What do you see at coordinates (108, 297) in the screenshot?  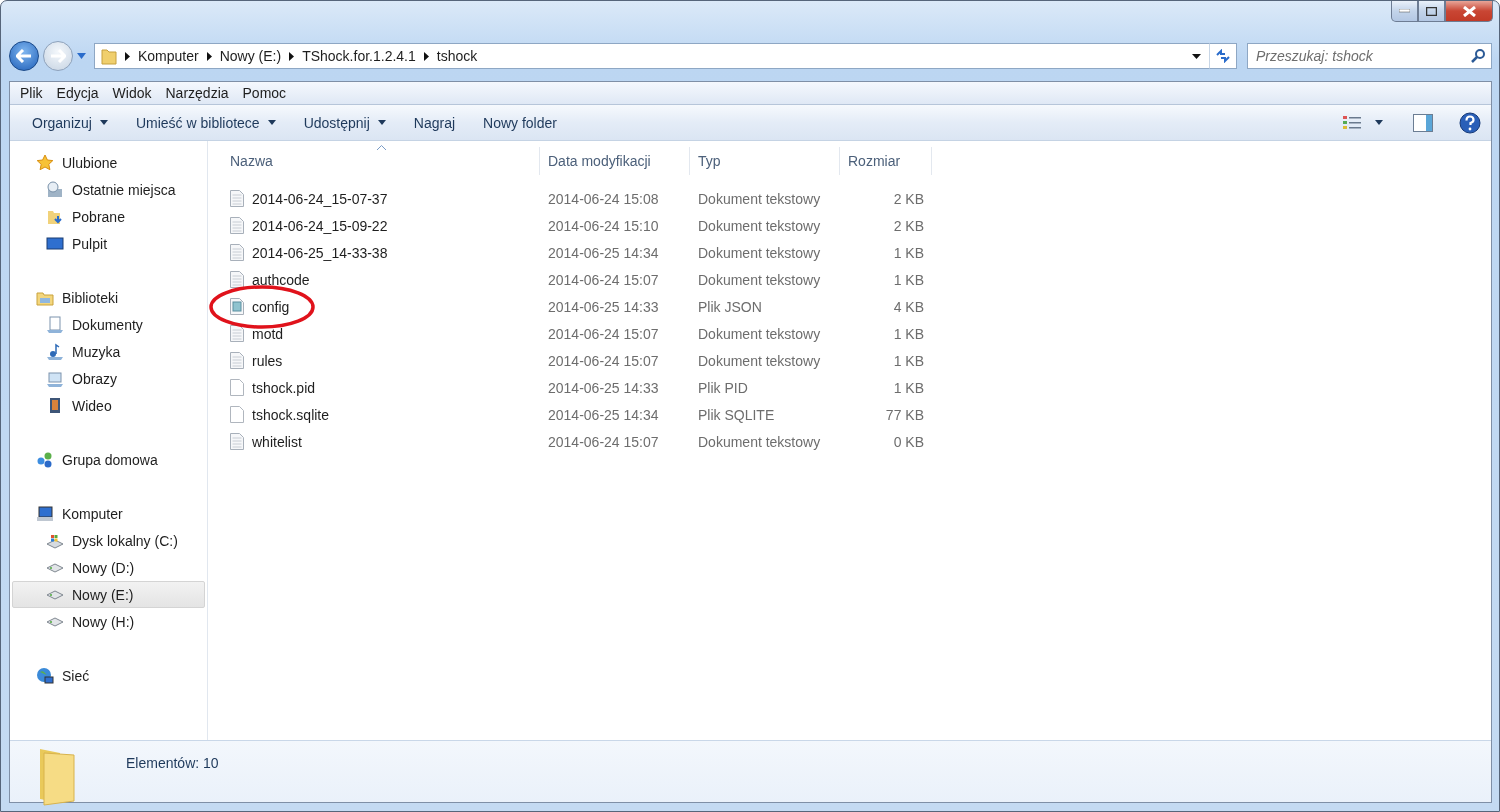 I see `sidebar-item: Biblioteki` at bounding box center [108, 297].